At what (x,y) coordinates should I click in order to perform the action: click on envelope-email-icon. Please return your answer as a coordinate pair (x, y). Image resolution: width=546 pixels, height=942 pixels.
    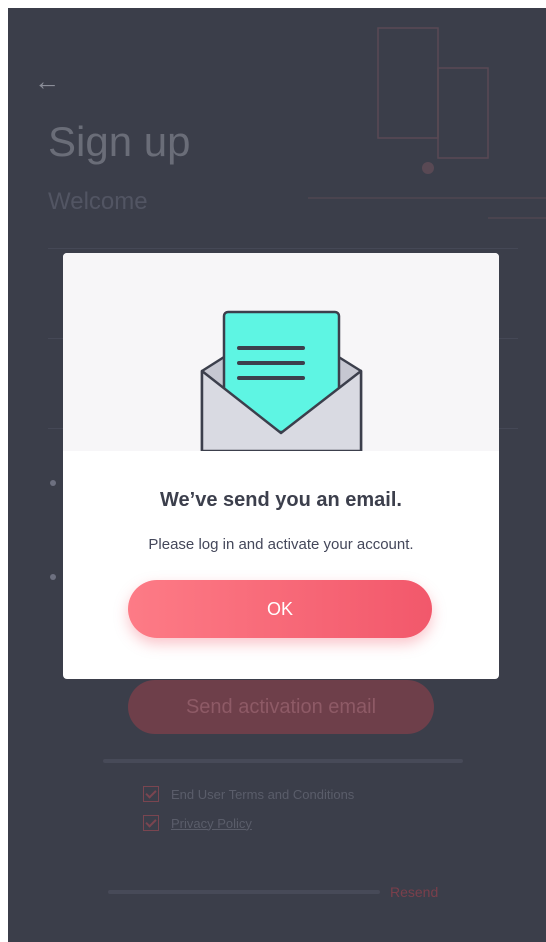
    Looking at the image, I should click on (281, 381).